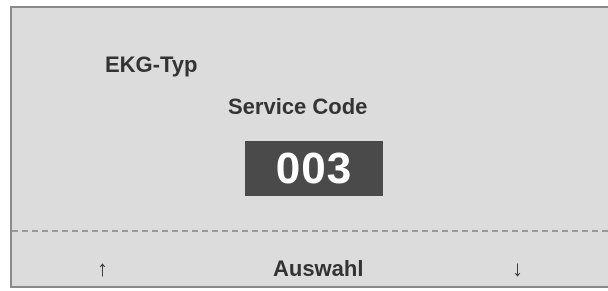 The width and height of the screenshot is (608, 291). Describe the element at coordinates (517, 269) in the screenshot. I see `down-arrow-icon: ↓` at that location.